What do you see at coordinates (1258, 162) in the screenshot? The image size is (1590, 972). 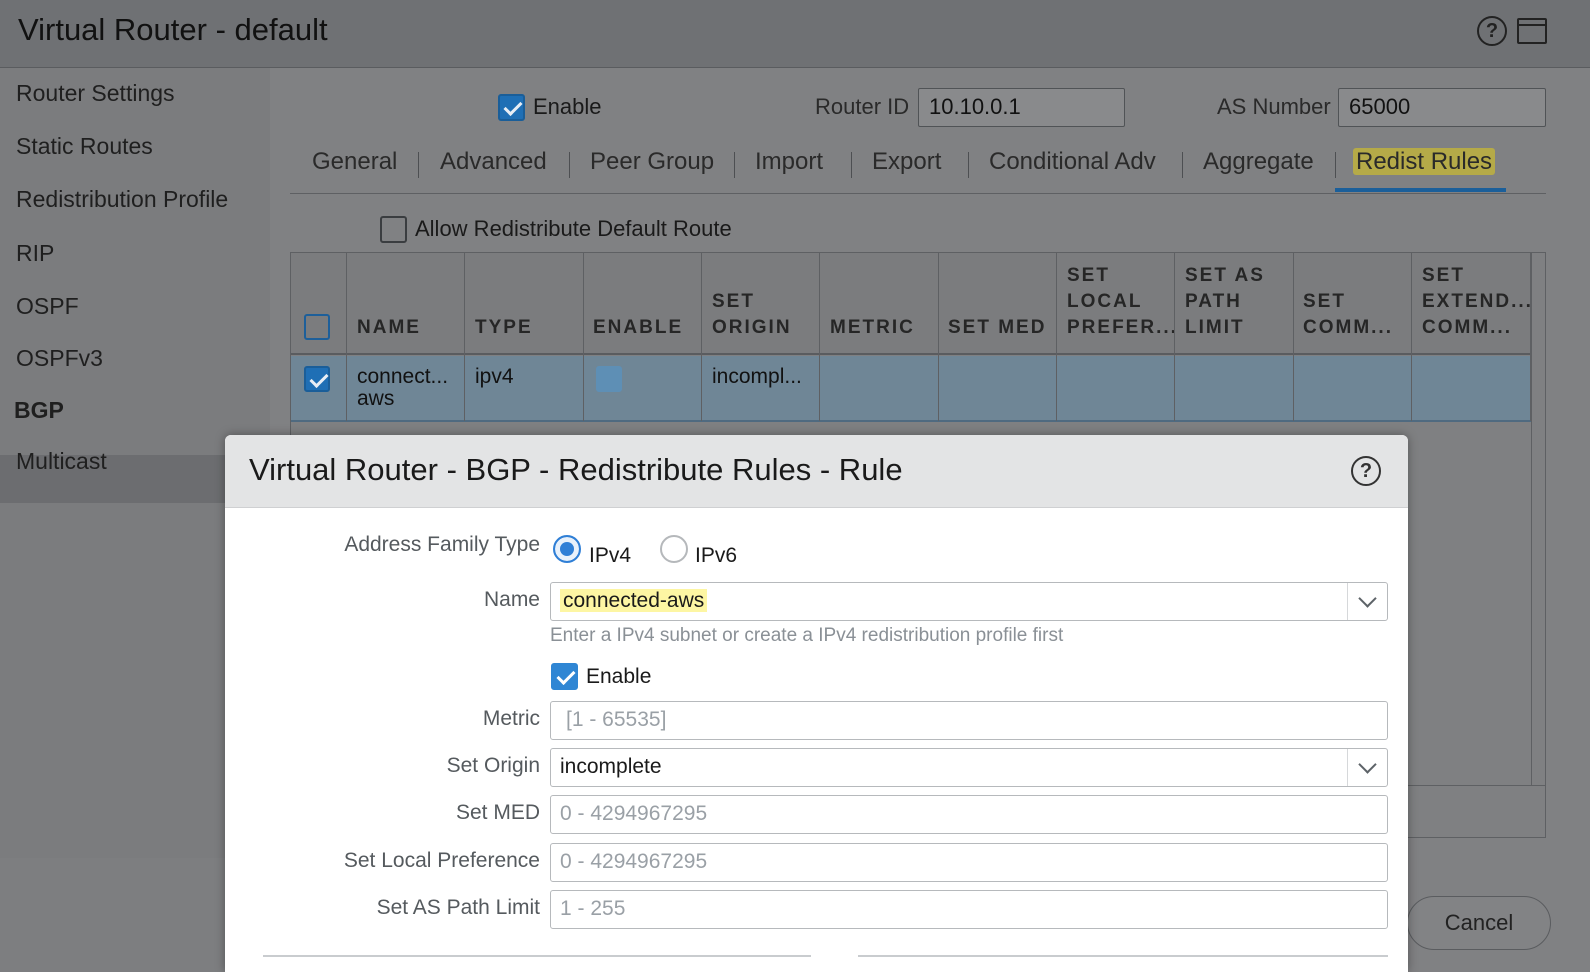 I see `tab-aggregate: Aggregate` at bounding box center [1258, 162].